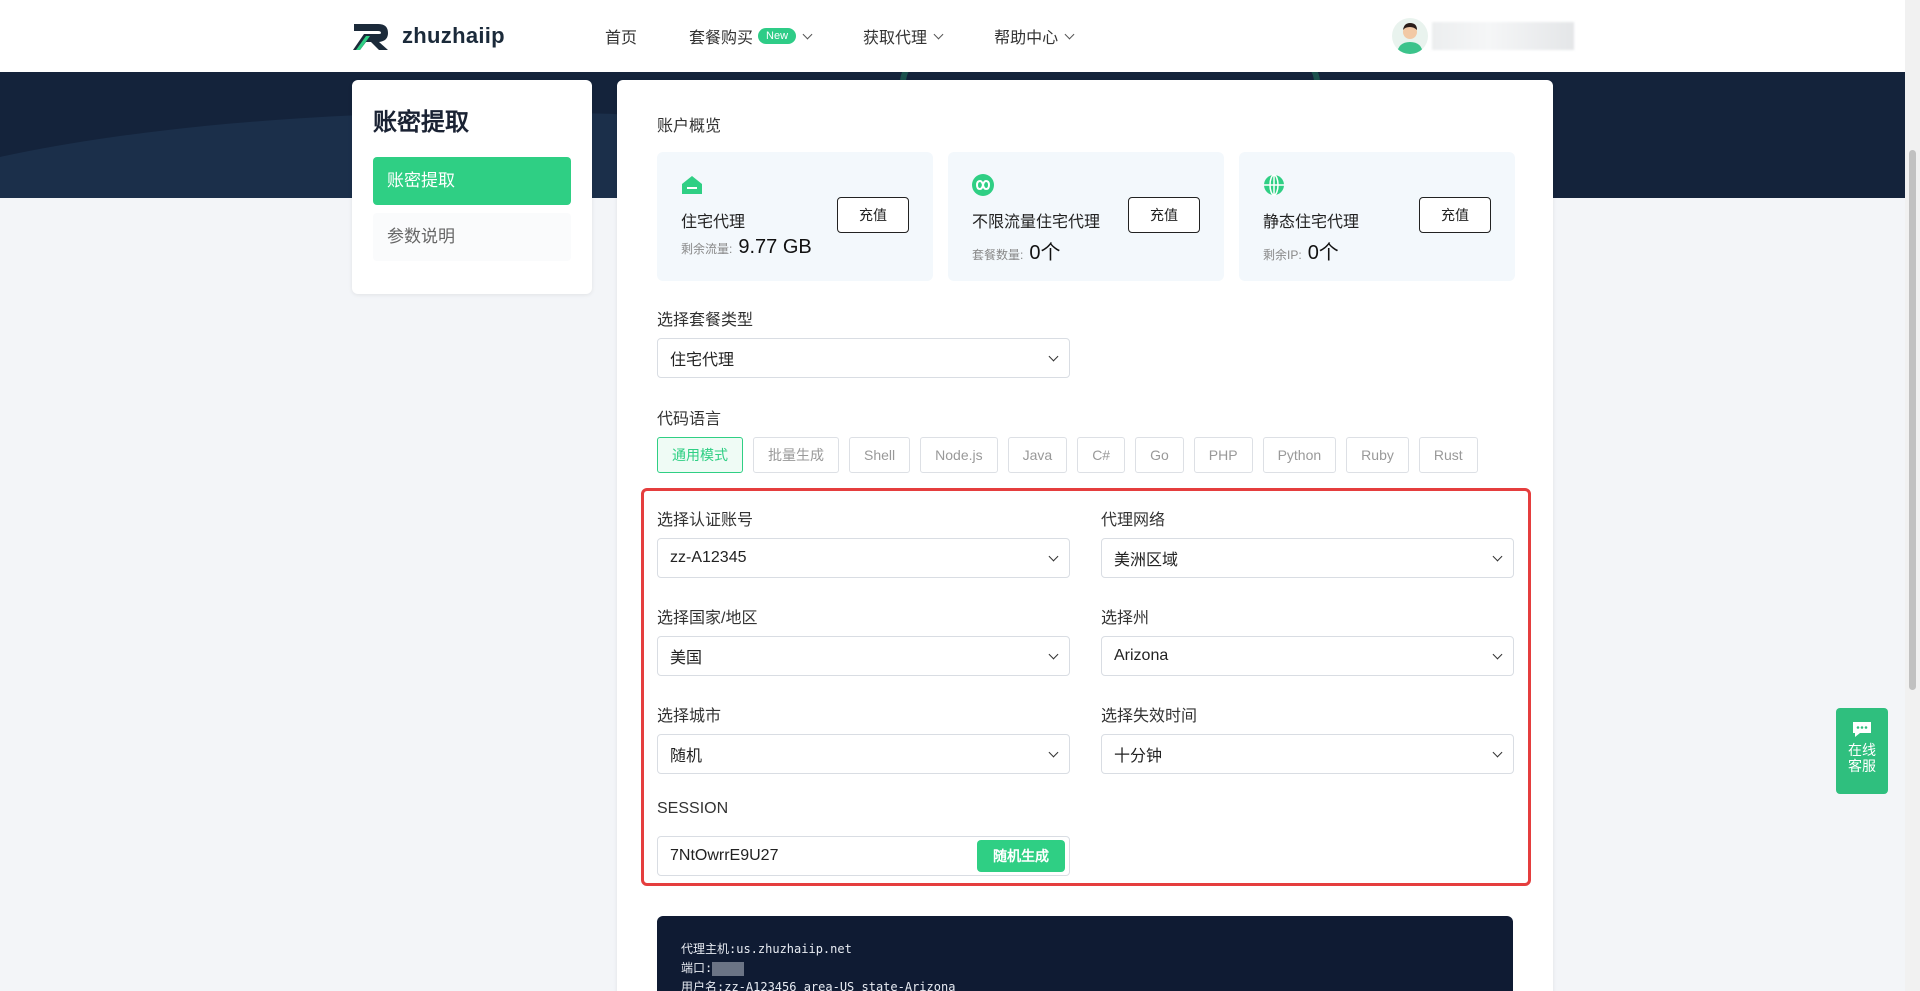 This screenshot has width=1920, height=991. I want to click on lang-tab-general: 通用模式, so click(700, 455).